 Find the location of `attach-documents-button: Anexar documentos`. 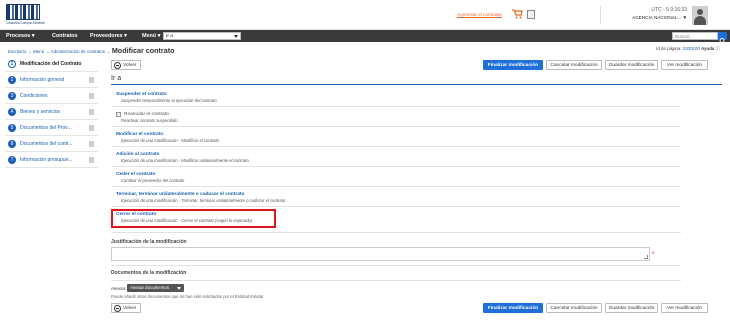

attach-documents-button: Anexar documentos is located at coordinates (155, 288).